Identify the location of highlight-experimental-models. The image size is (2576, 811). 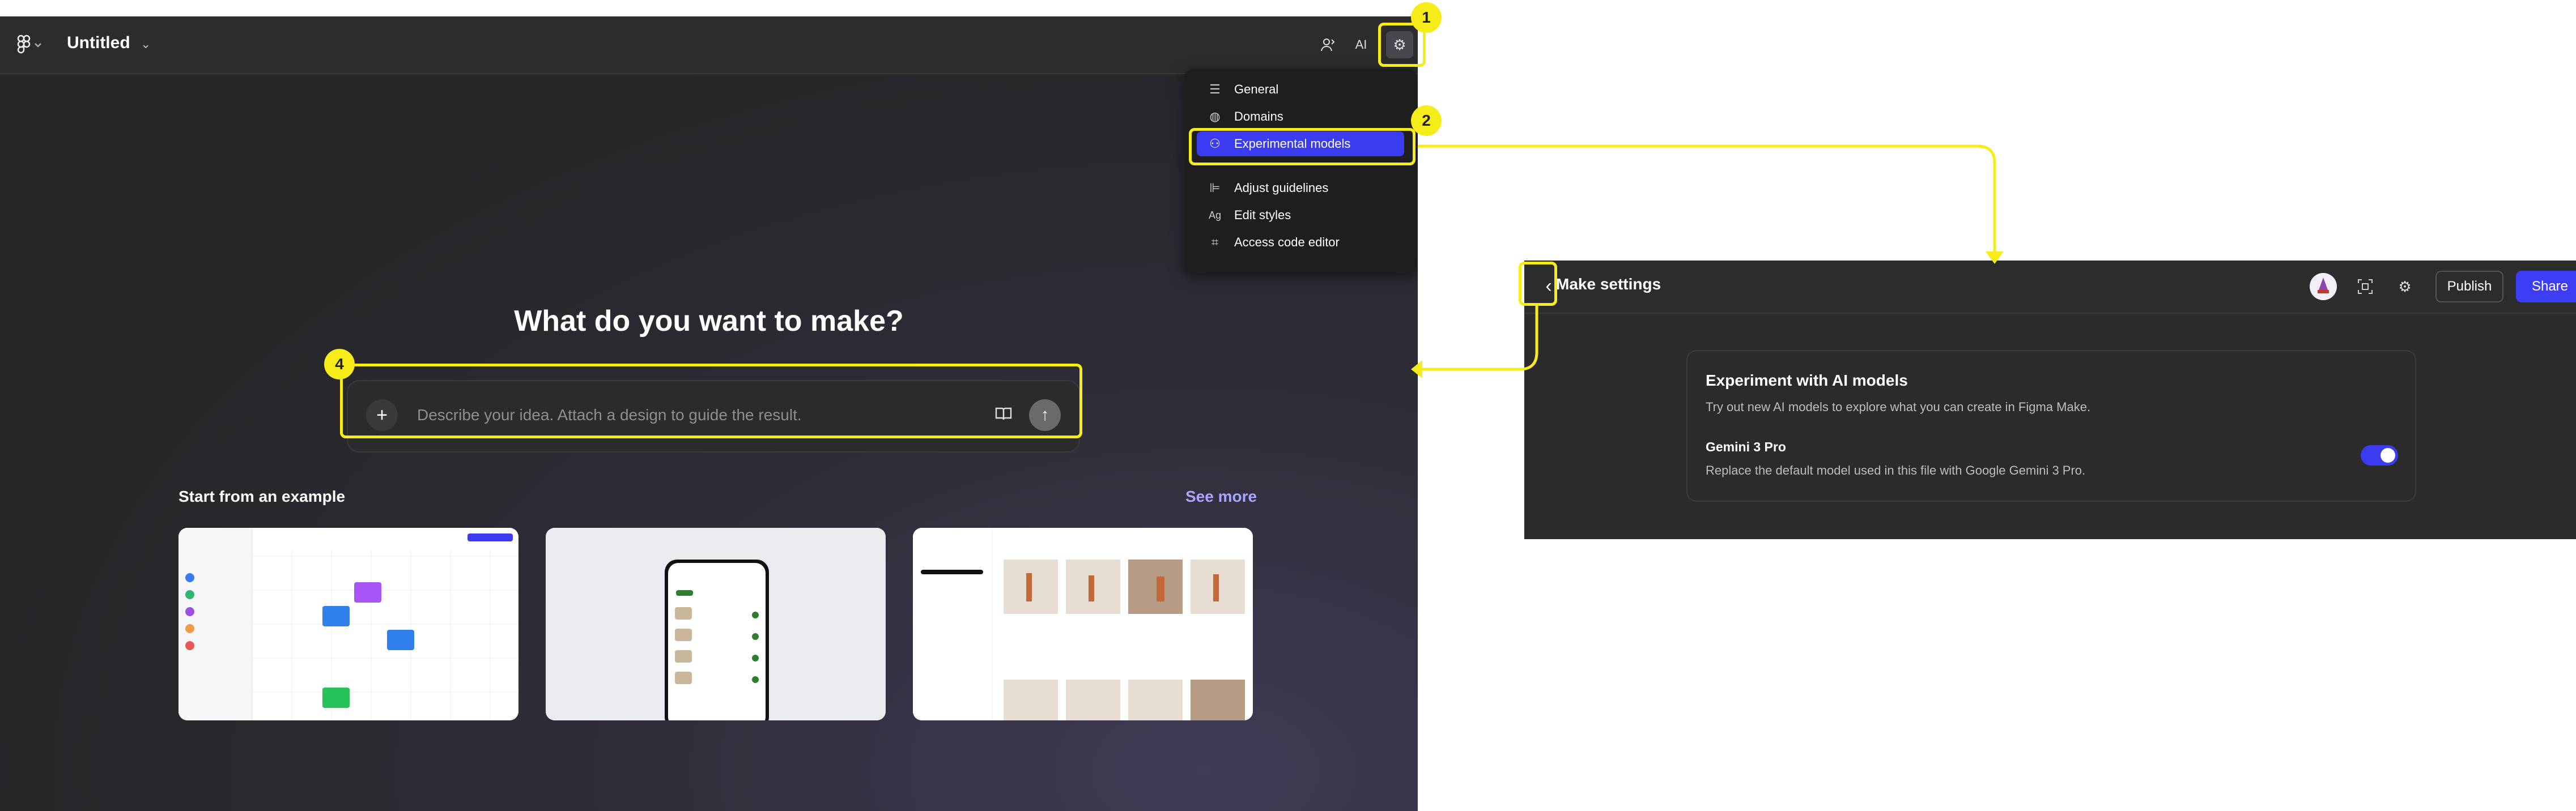
(1302, 147).